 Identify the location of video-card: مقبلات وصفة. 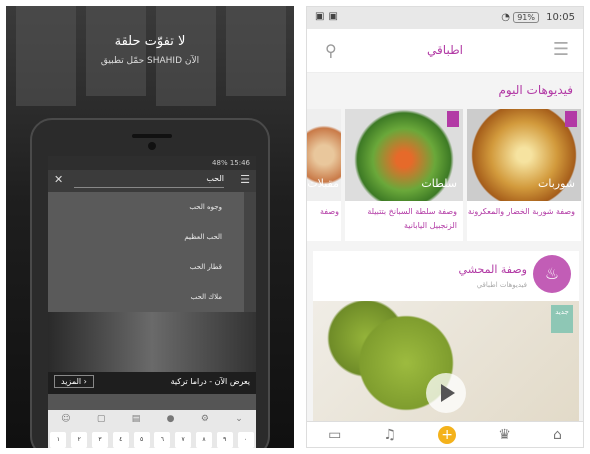
(324, 175).